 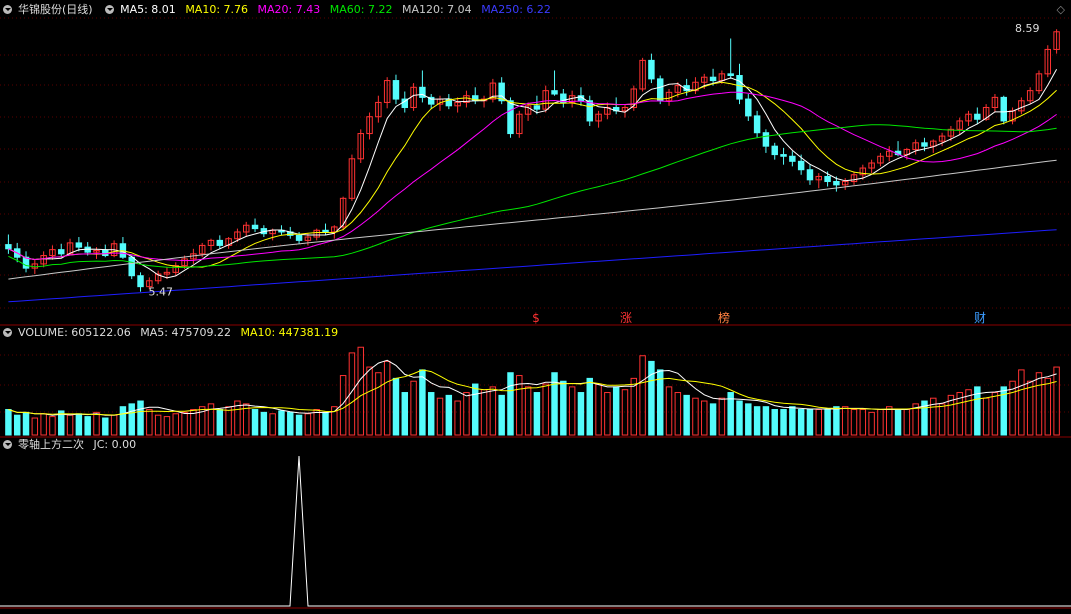 I want to click on low-price-label: 5.47, so click(x=161, y=292).